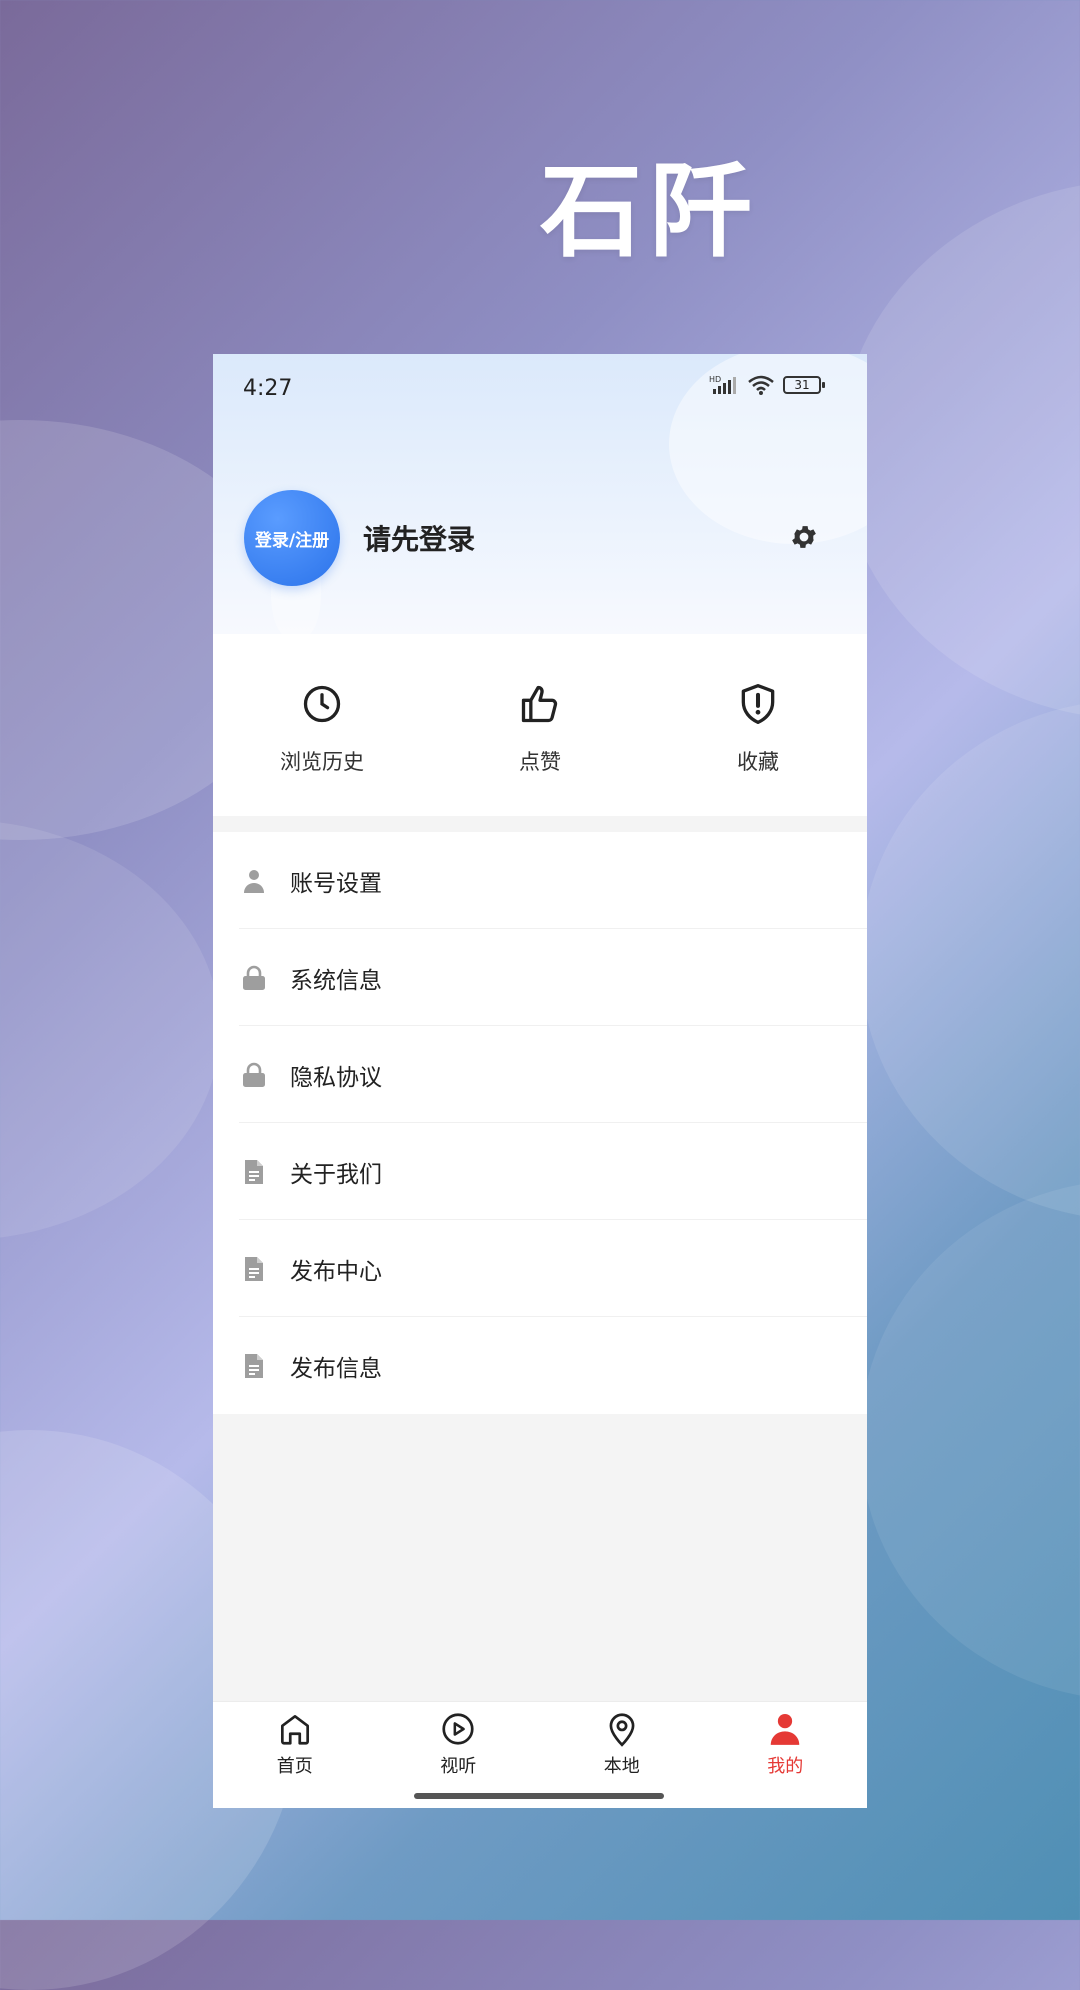 The width and height of the screenshot is (1080, 1990). Describe the element at coordinates (336, 1369) in the screenshot. I see `menu-item-label: 发布信息` at that location.